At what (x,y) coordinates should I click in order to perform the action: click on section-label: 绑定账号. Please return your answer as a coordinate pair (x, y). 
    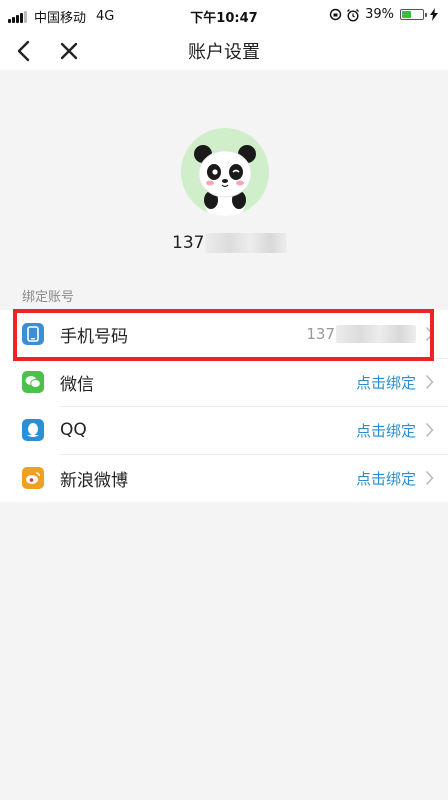
    Looking at the image, I should click on (48, 297).